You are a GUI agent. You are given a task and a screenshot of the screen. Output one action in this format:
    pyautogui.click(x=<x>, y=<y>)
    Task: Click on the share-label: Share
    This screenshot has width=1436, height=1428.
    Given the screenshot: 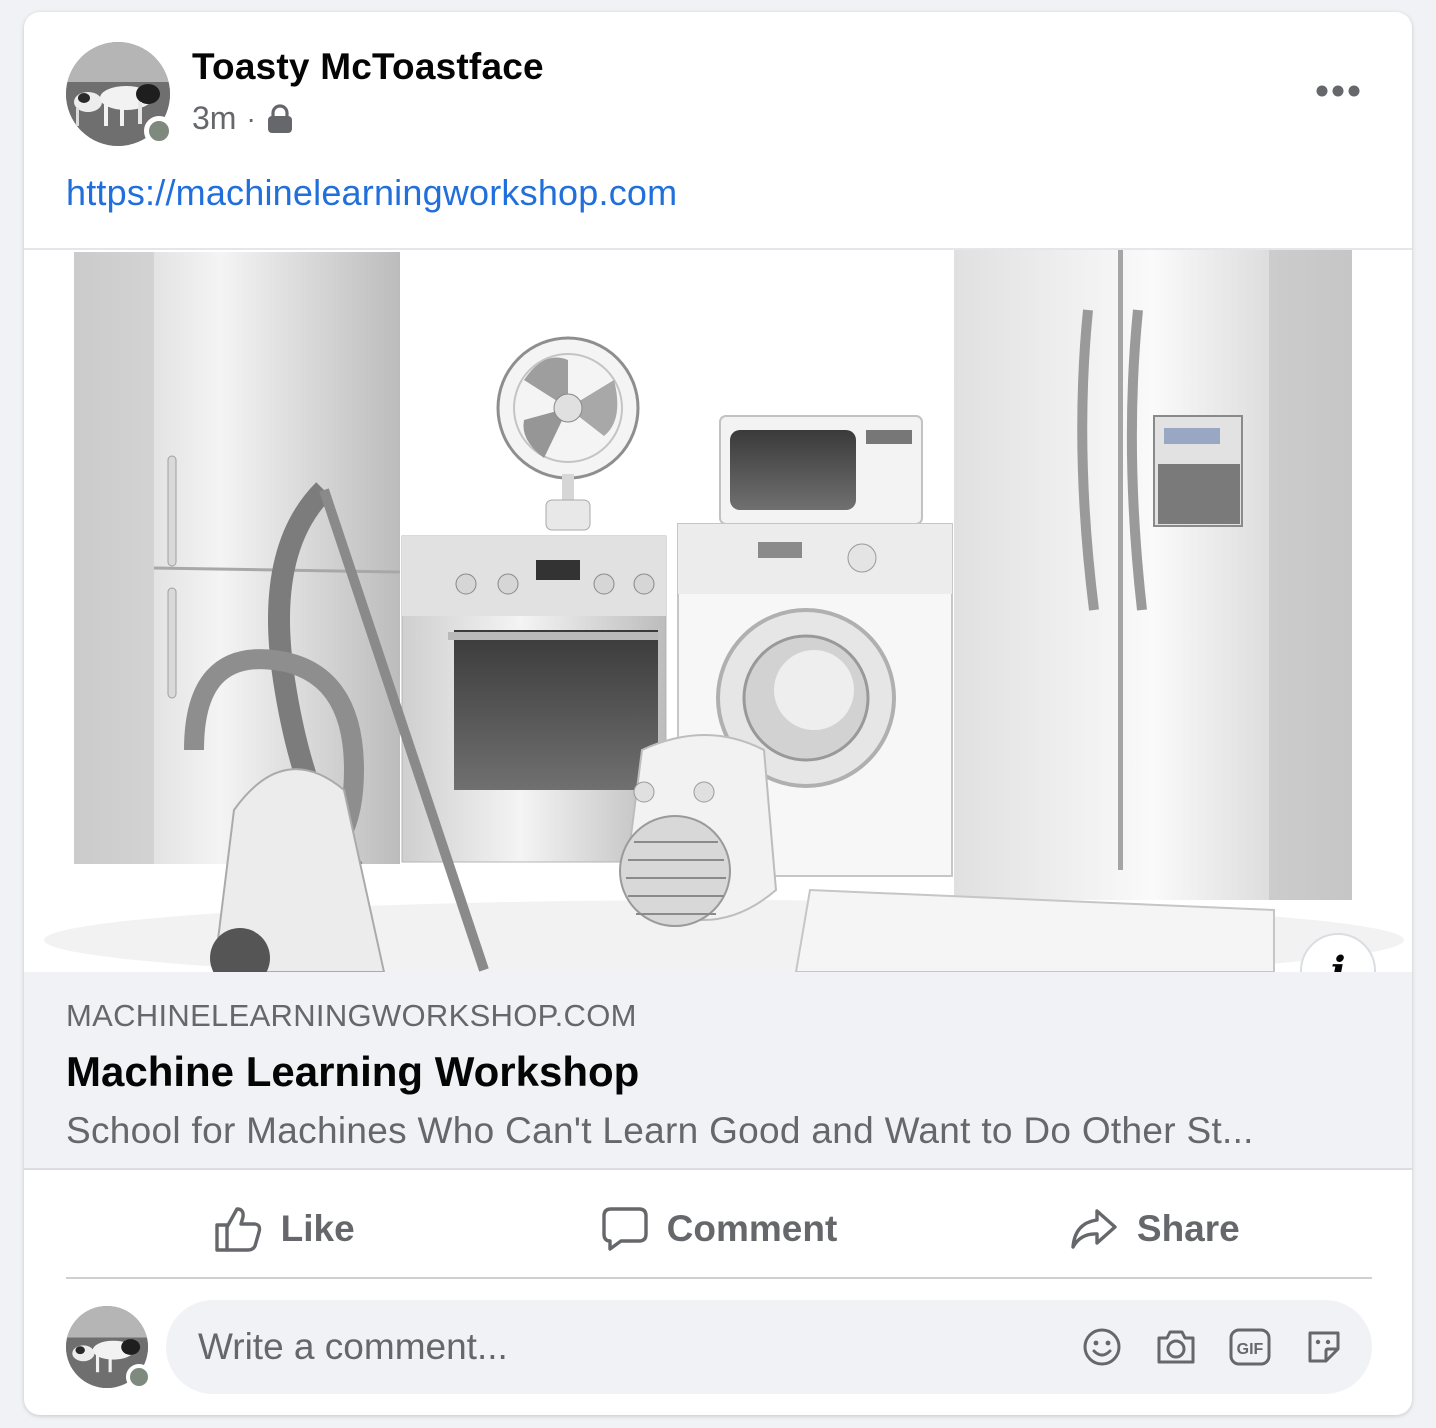 What is the action you would take?
    pyautogui.click(x=1188, y=1228)
    